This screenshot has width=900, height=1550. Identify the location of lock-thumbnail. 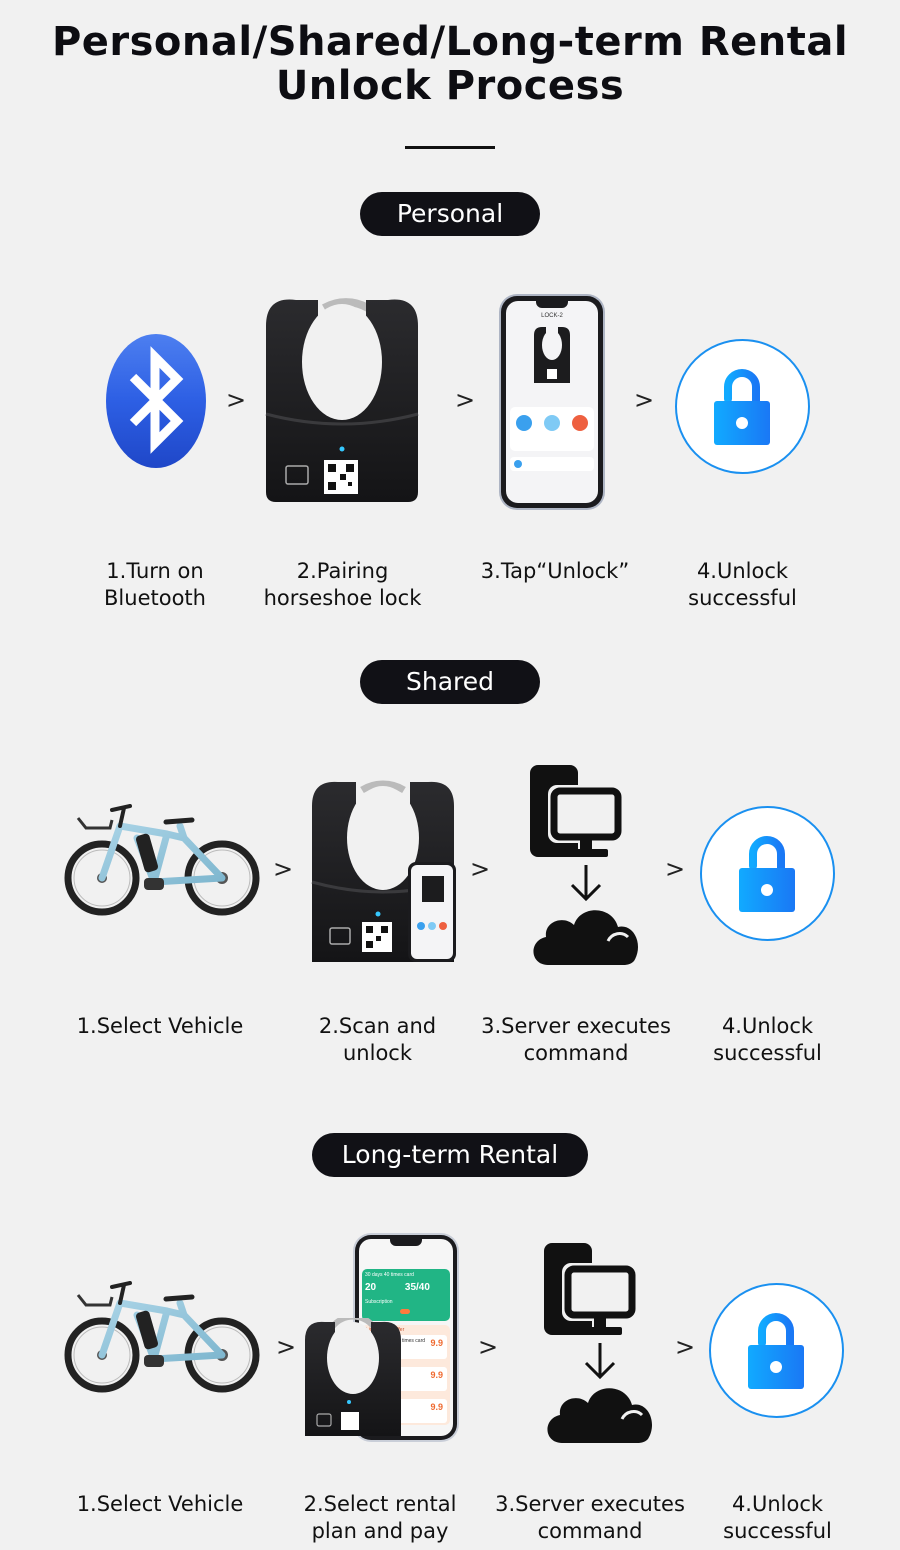
(552, 355).